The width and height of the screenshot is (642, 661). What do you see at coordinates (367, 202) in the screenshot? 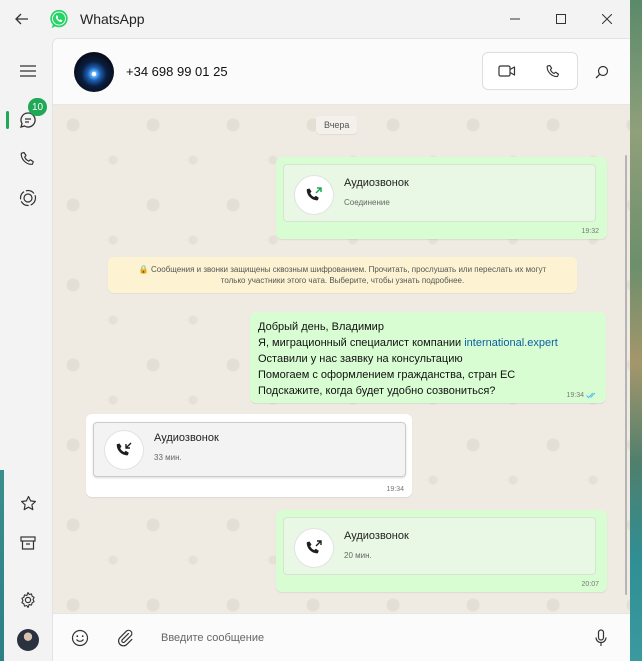
I see `call-status: Соединение` at bounding box center [367, 202].